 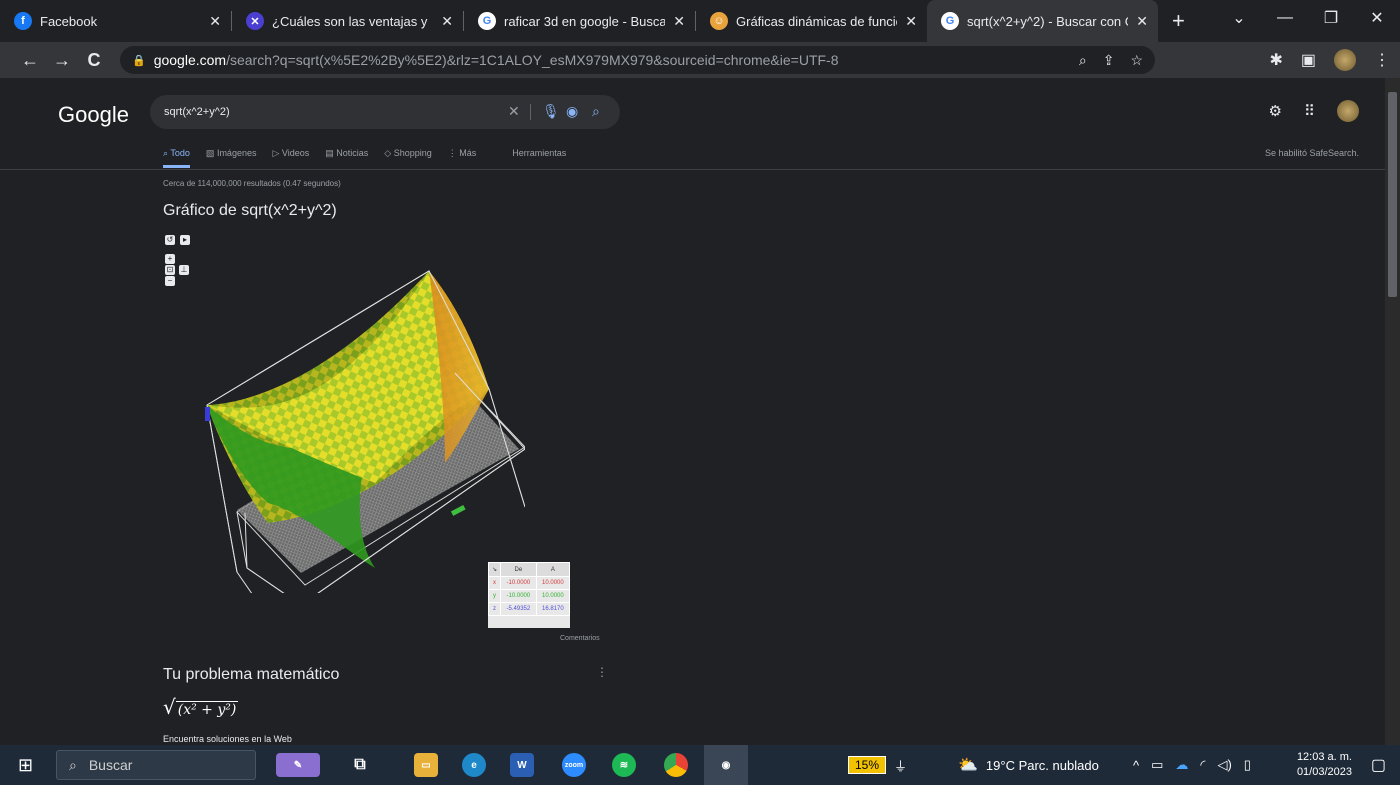 I want to click on page-scrollbar, so click(x=1392, y=411).